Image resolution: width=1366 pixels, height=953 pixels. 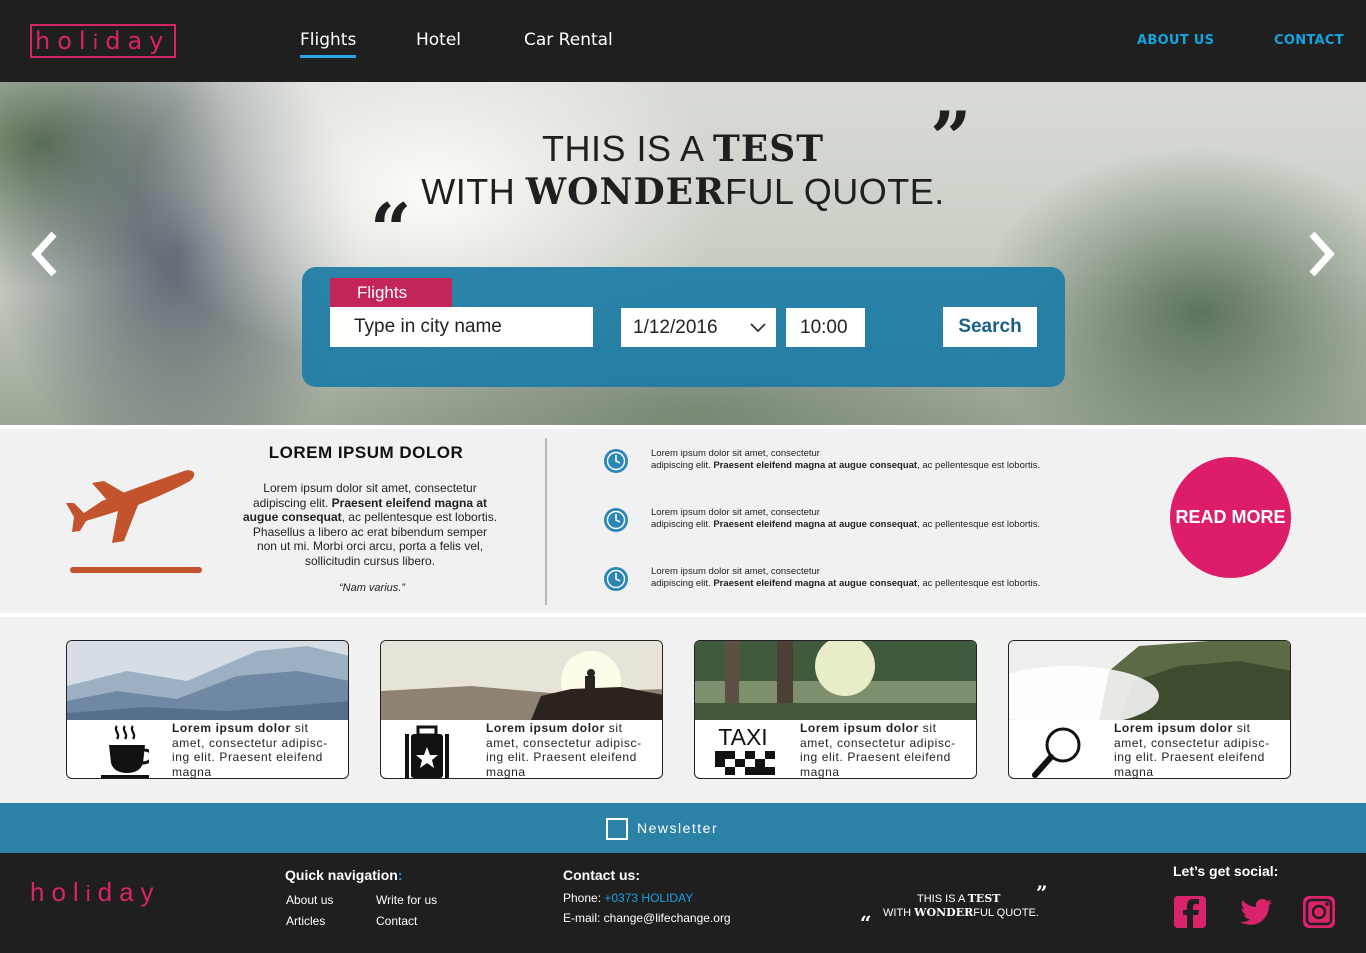 I want to click on footer-link-about-us: About us, so click(x=309, y=900).